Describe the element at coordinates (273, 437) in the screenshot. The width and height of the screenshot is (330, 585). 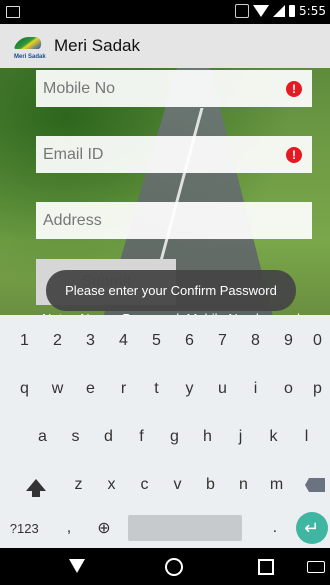
I see `key-k: k` at that location.